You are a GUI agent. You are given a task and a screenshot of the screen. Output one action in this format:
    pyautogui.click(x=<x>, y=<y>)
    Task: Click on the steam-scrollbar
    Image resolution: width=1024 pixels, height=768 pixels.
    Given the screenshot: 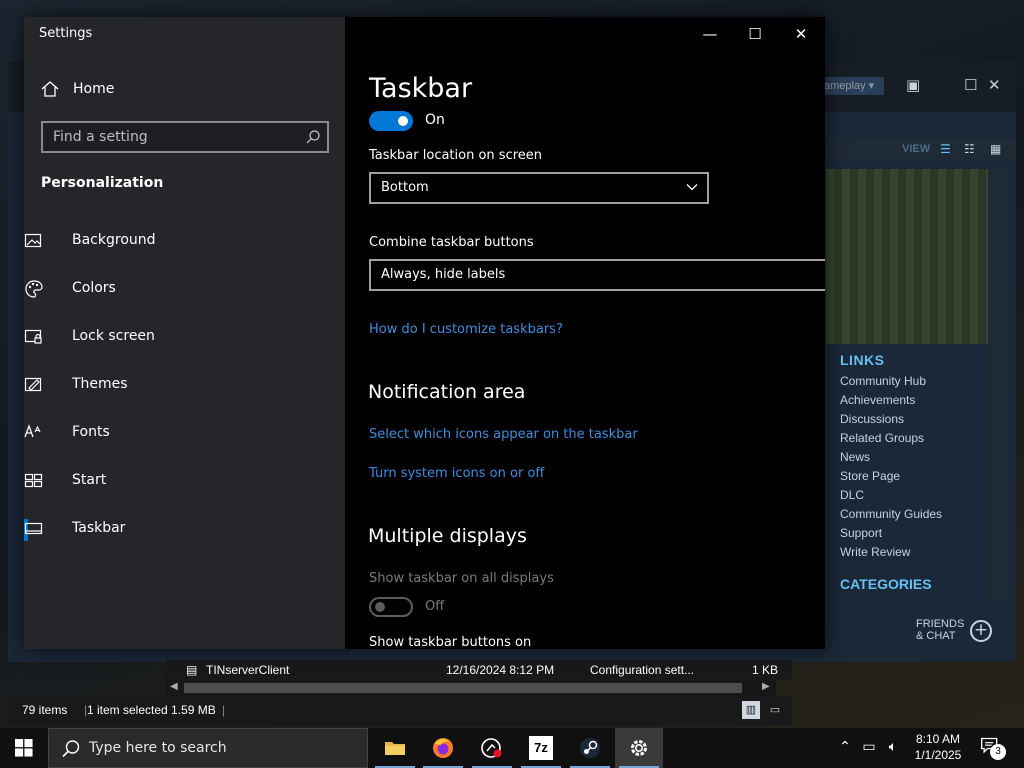 What is the action you would take?
    pyautogui.click(x=997, y=384)
    